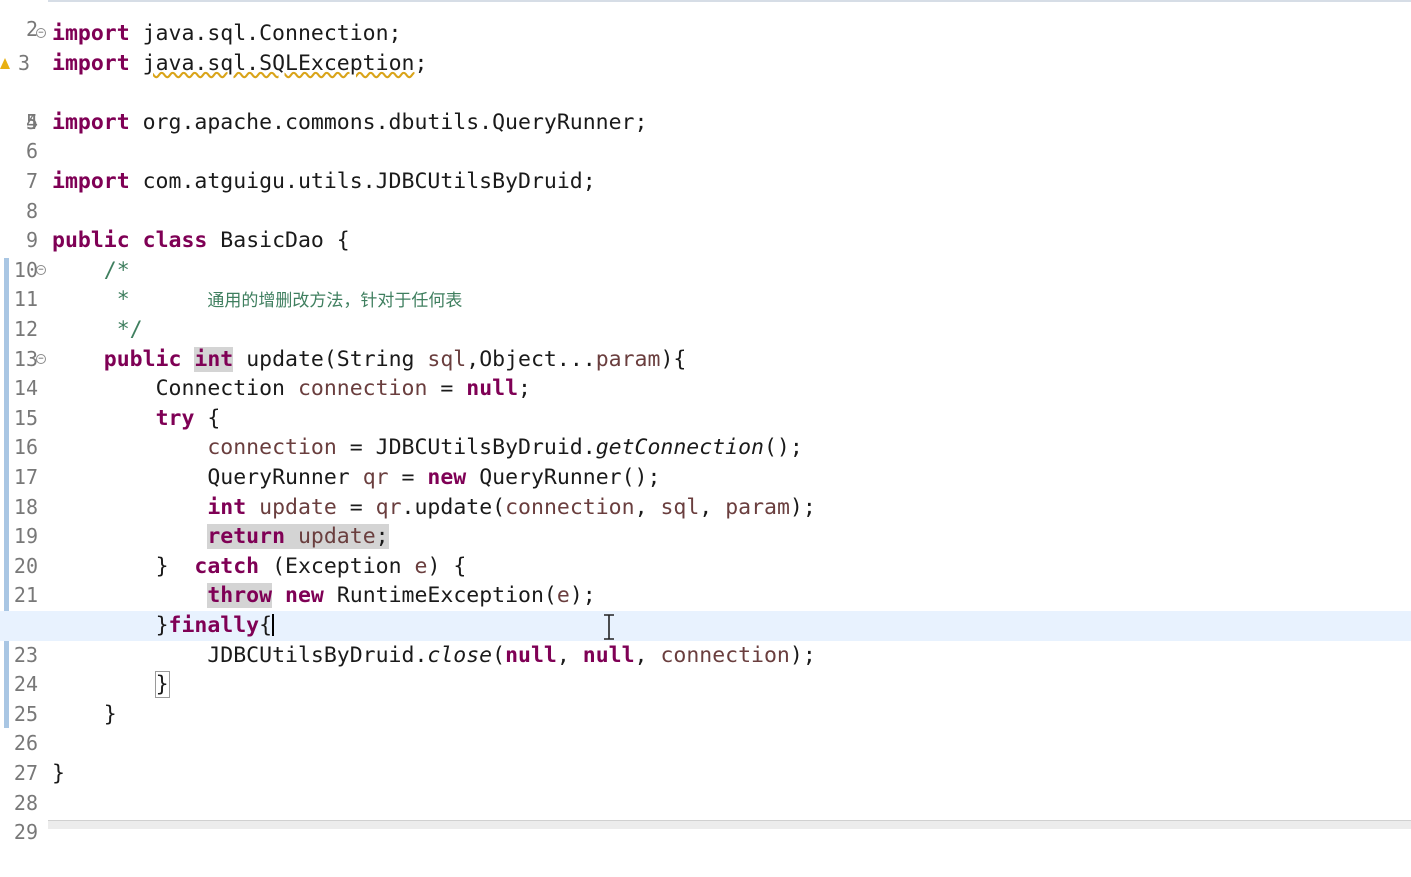  I want to click on code-line-4: 4 import java.sql.SQLException;, so click(705, 91).